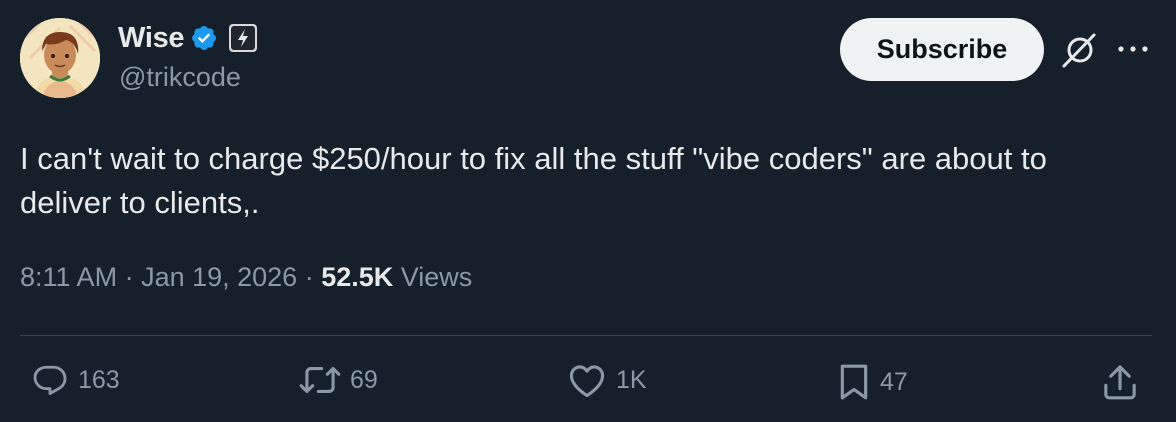 The height and width of the screenshot is (422, 1176). I want to click on reply-icon, so click(50, 380).